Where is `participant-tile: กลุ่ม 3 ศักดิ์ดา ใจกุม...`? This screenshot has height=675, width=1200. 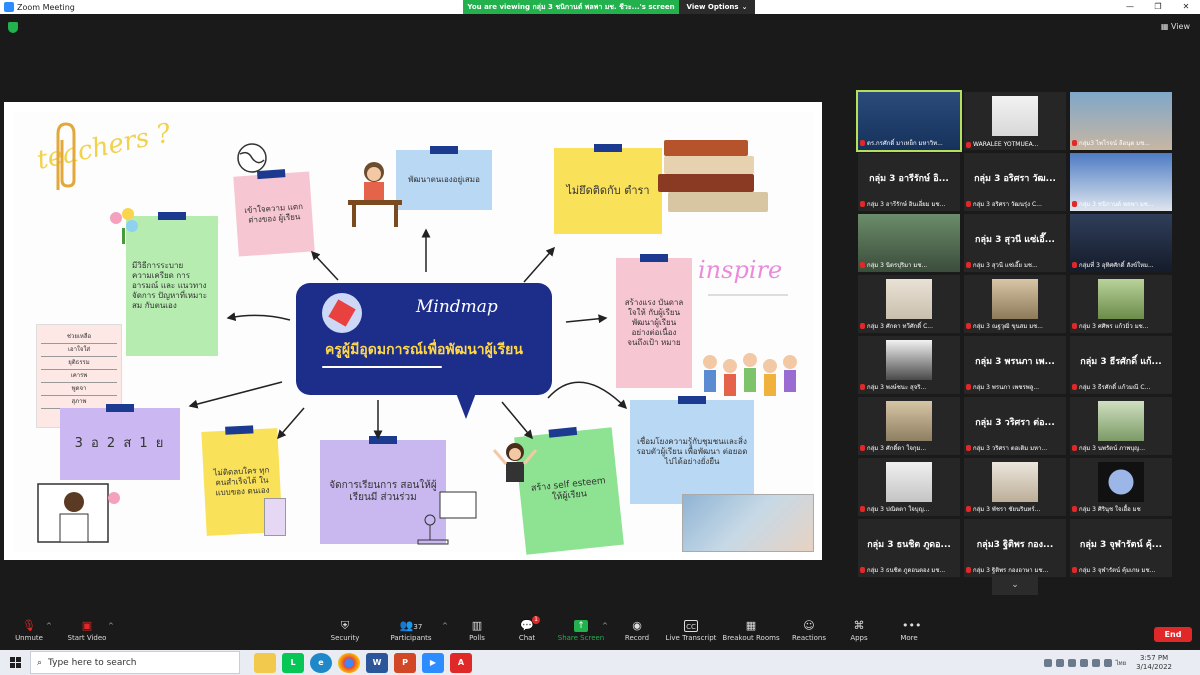 participant-tile: กลุ่ม 3 ศักดิ์ดา ใจกุม... is located at coordinates (909, 426).